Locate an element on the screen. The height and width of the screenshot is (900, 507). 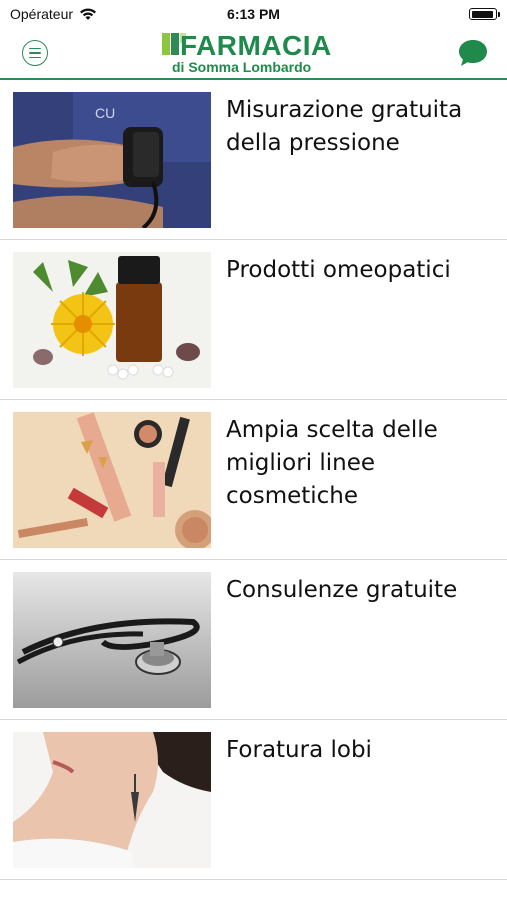
chat-bubble-icon is located at coordinates (473, 53).